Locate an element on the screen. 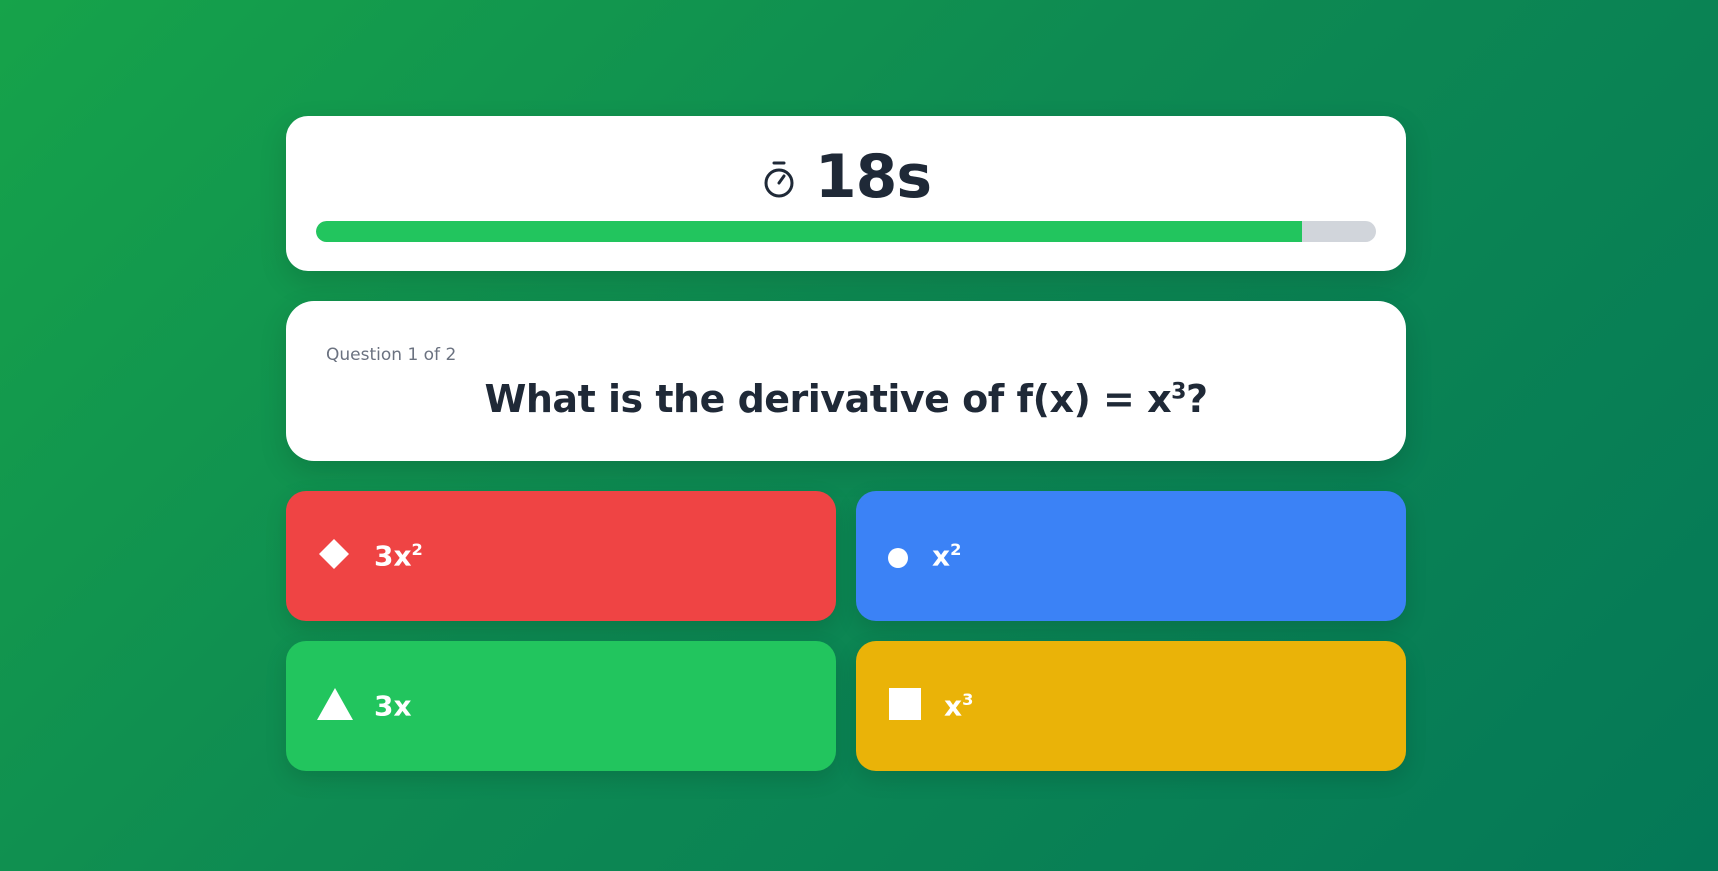  question-text-main: What is the derivative of f(x) = x is located at coordinates (828, 399).